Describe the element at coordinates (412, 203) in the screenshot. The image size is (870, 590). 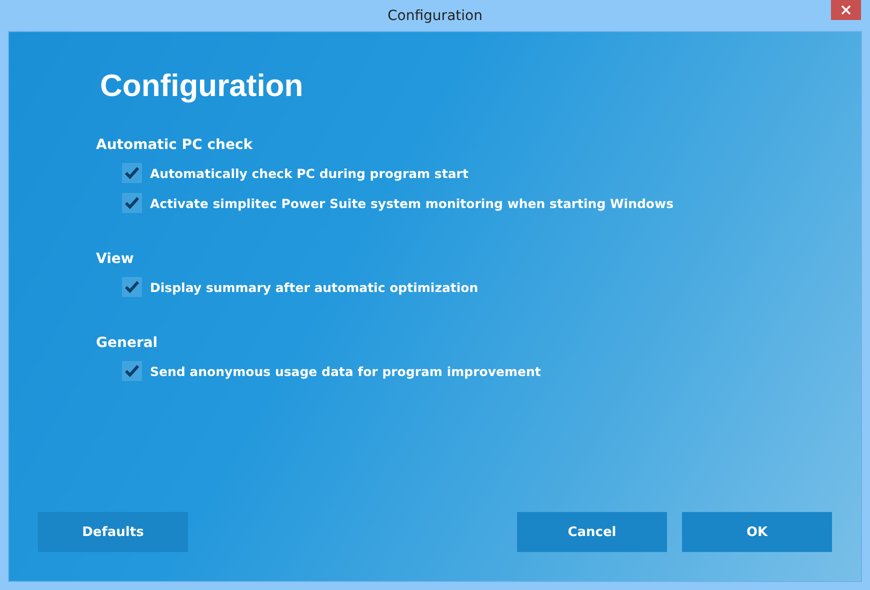
I see `checkbox-label: Activate simplitec Power Suite system monitoring when starting Windows` at that location.